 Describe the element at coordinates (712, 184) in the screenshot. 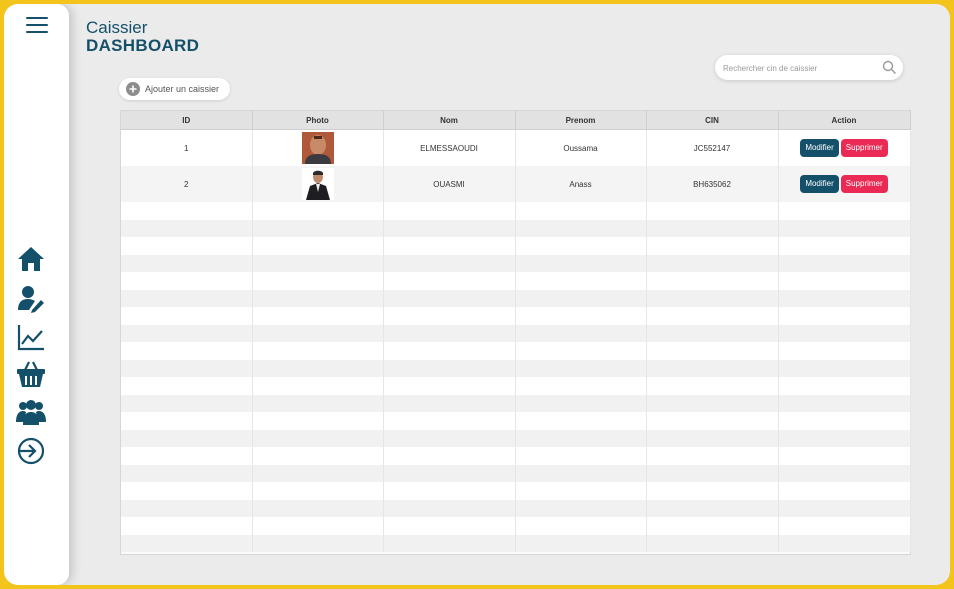

I see `cell-cin: BH635062` at that location.